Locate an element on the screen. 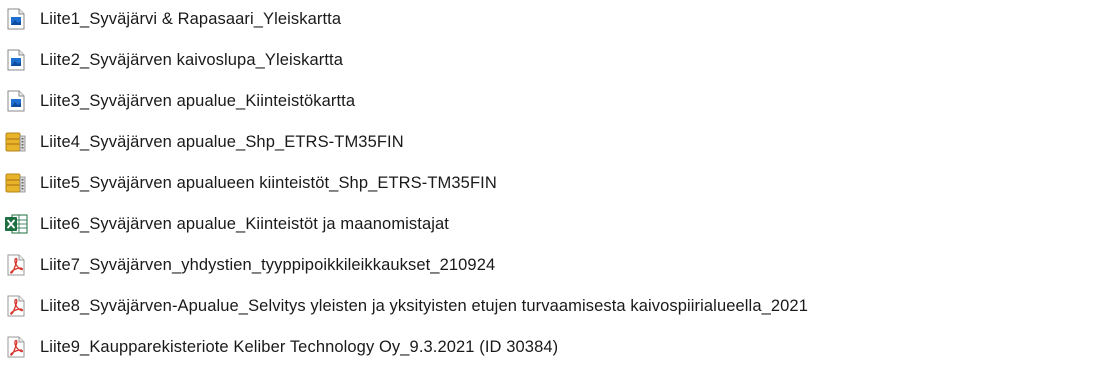  file-item: Liite1_Syväjärvi & Rapasaari_Yleiskartta is located at coordinates (172, 19).